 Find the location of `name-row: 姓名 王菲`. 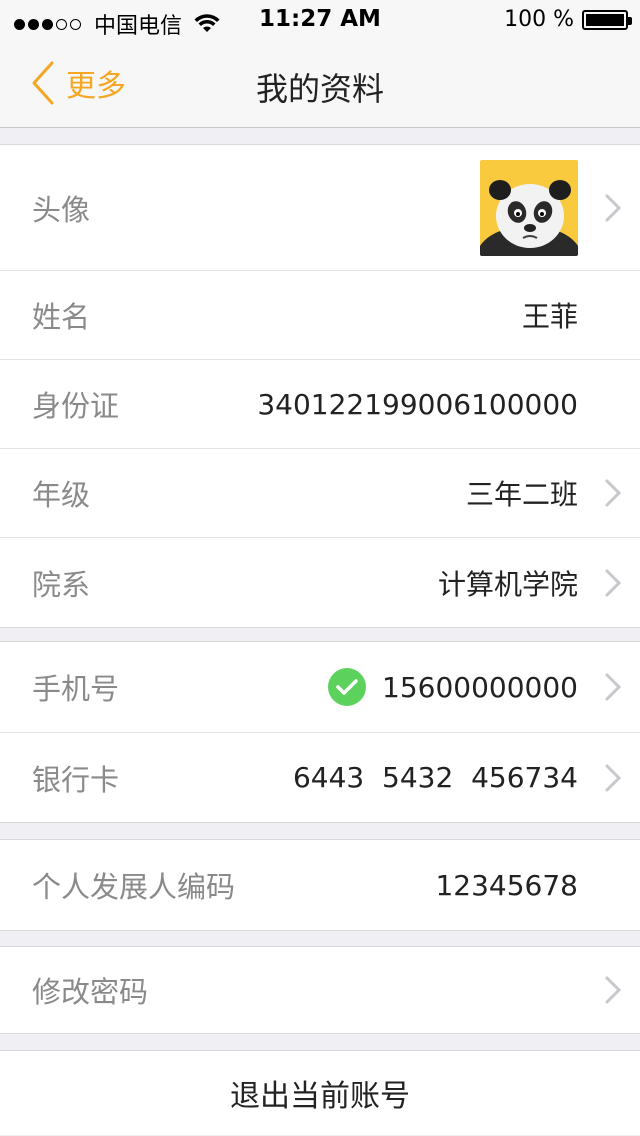

name-row: 姓名 王菲 is located at coordinates (320, 315).